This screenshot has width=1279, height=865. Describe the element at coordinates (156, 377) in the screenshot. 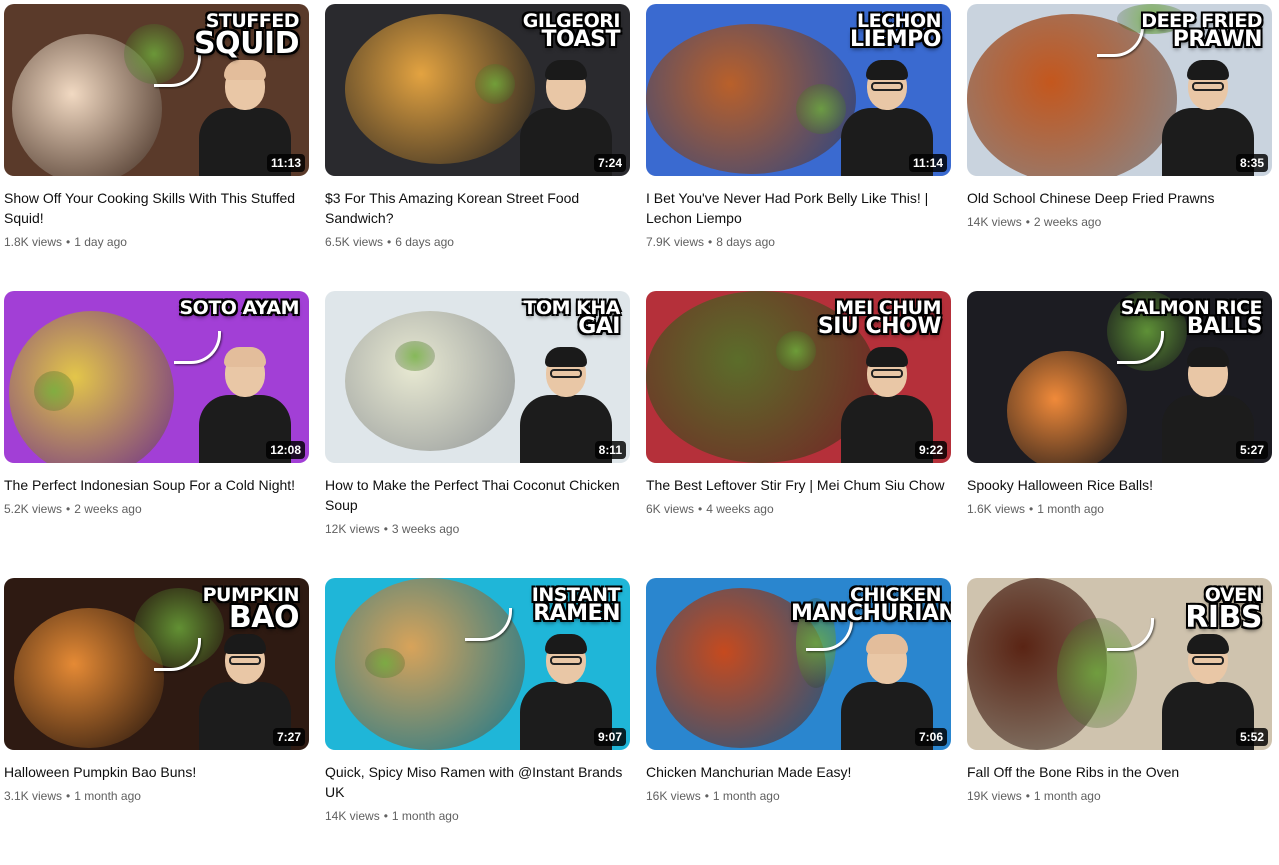

I see `video-thumbnail: Soto Ayam 12:08` at that location.